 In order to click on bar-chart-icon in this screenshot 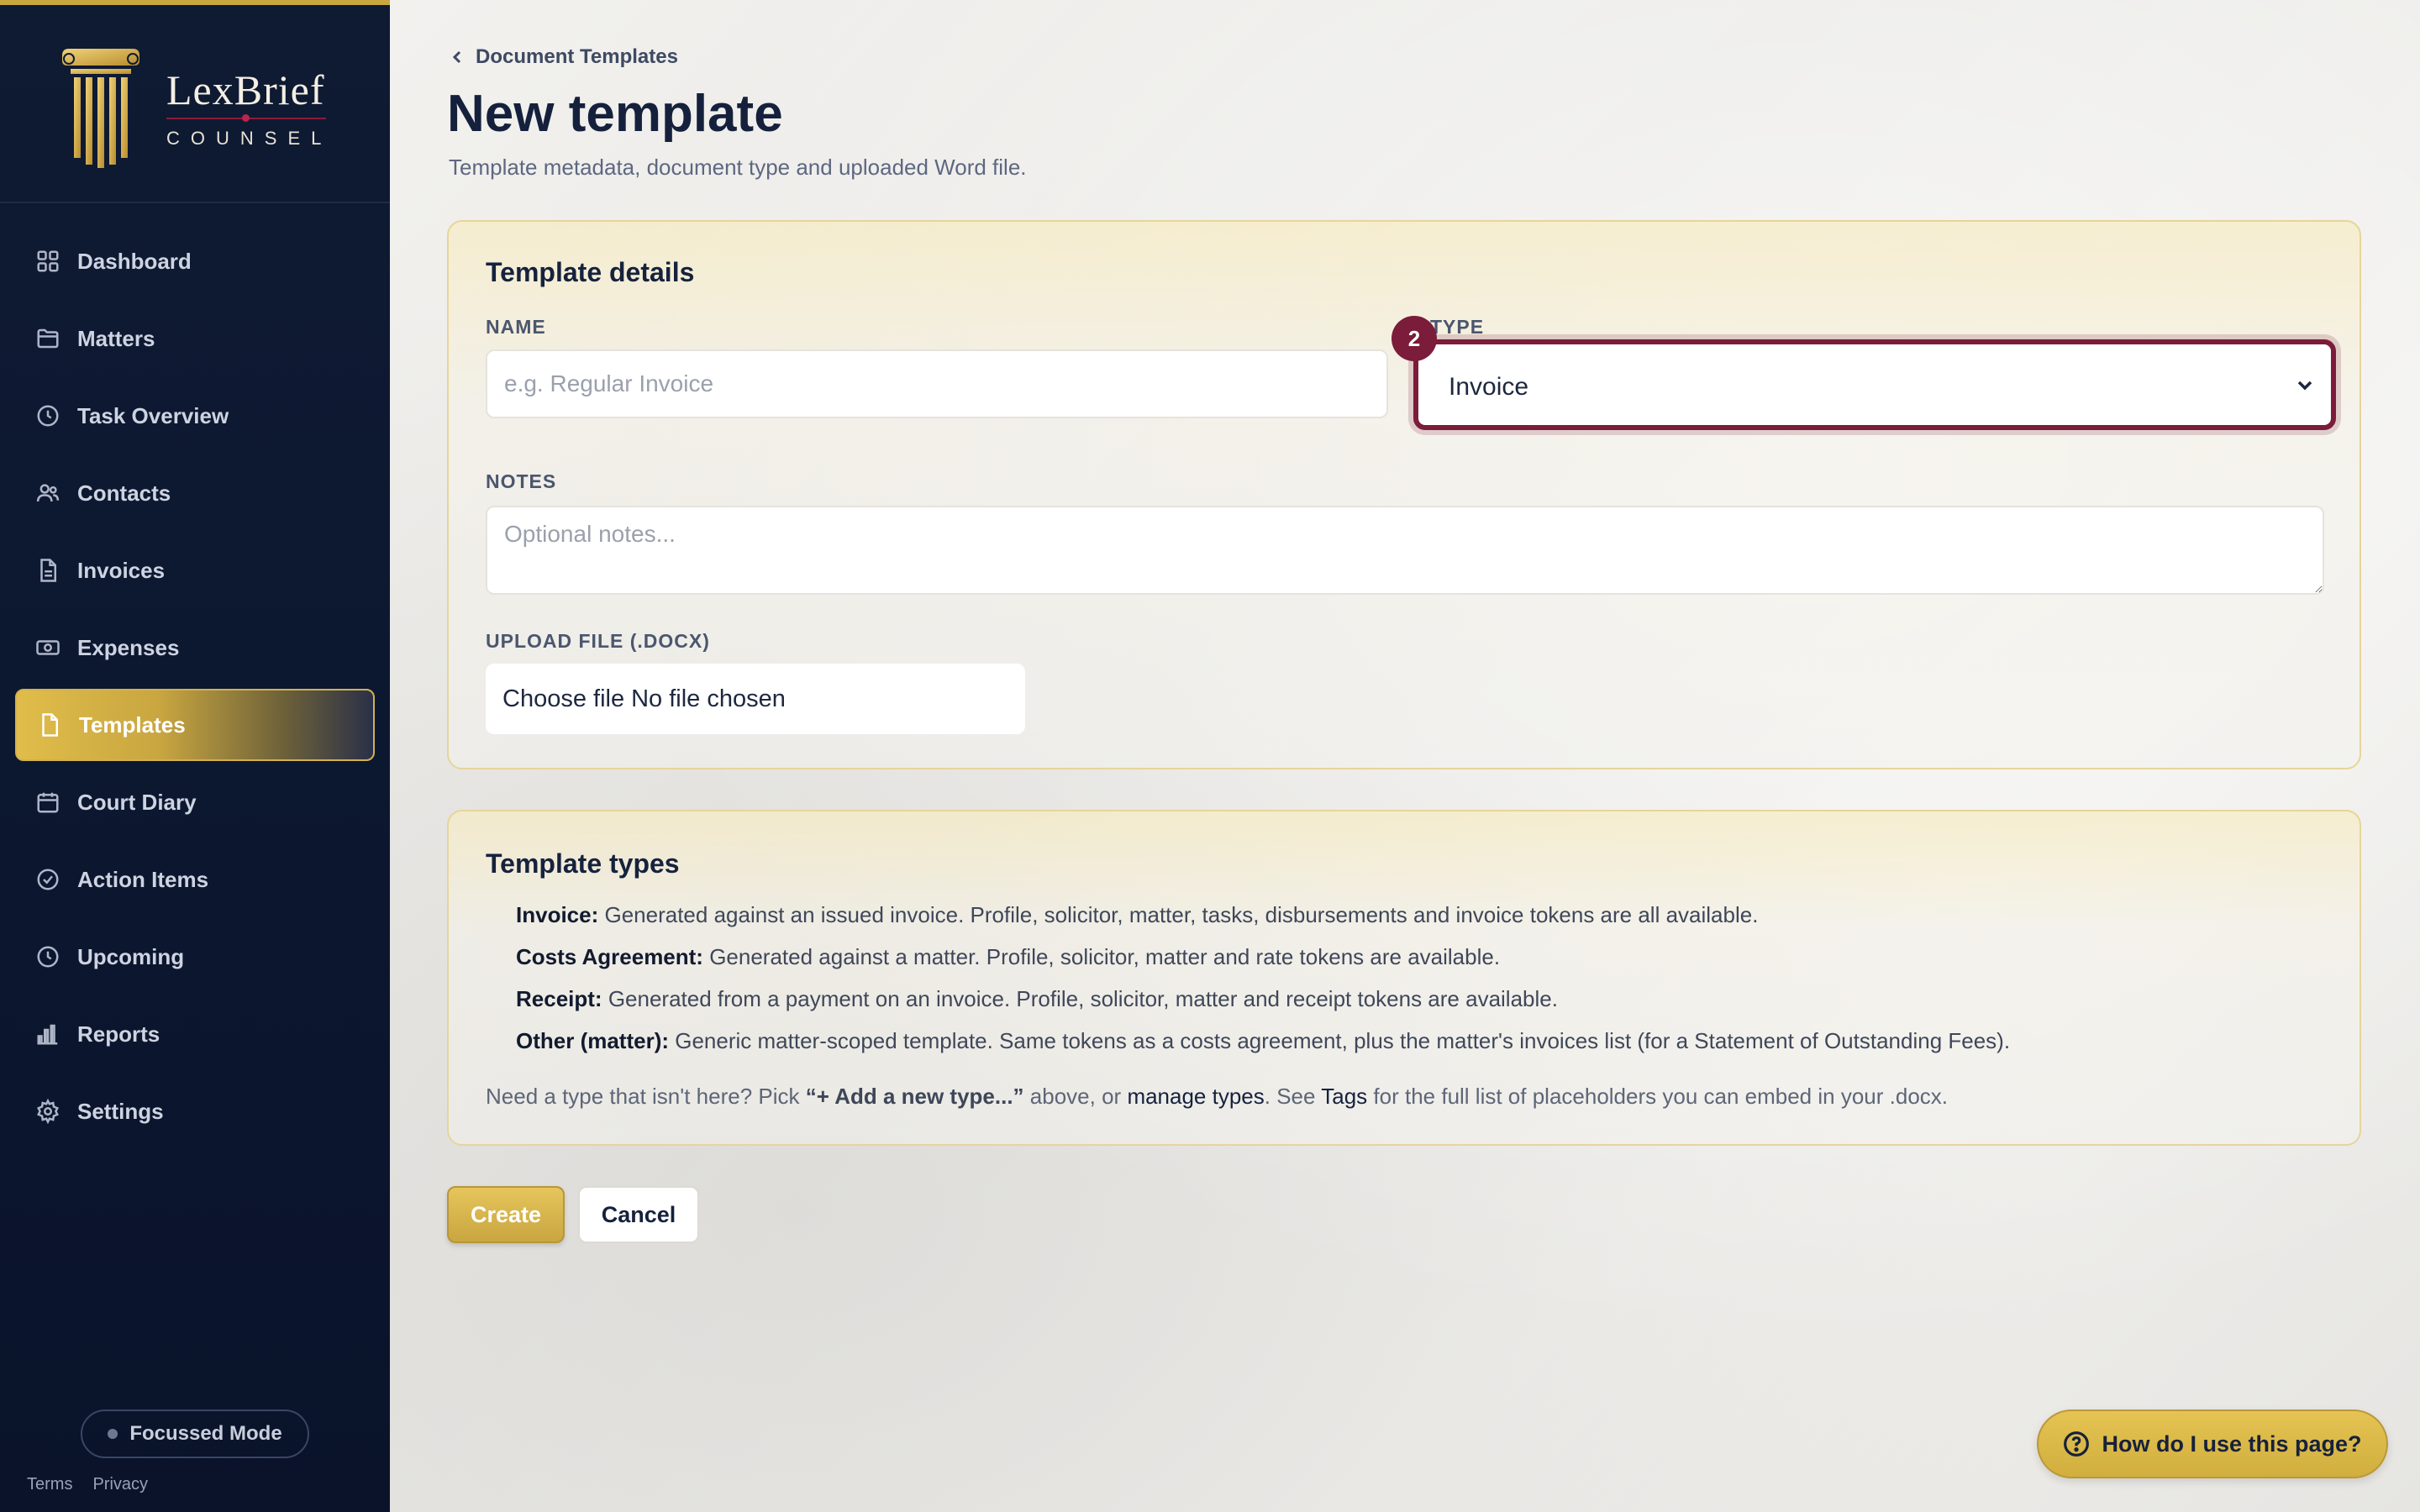, I will do `click(47, 1034)`.